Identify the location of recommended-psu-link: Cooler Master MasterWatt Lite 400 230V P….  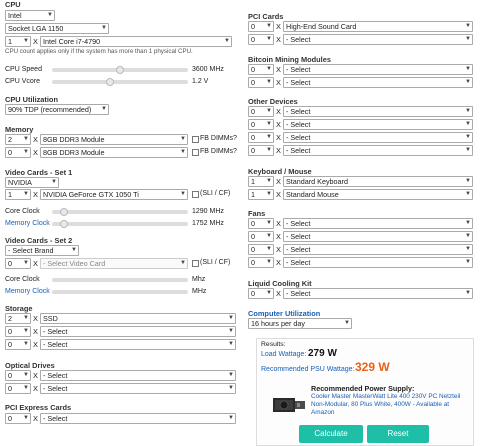
(390, 404).